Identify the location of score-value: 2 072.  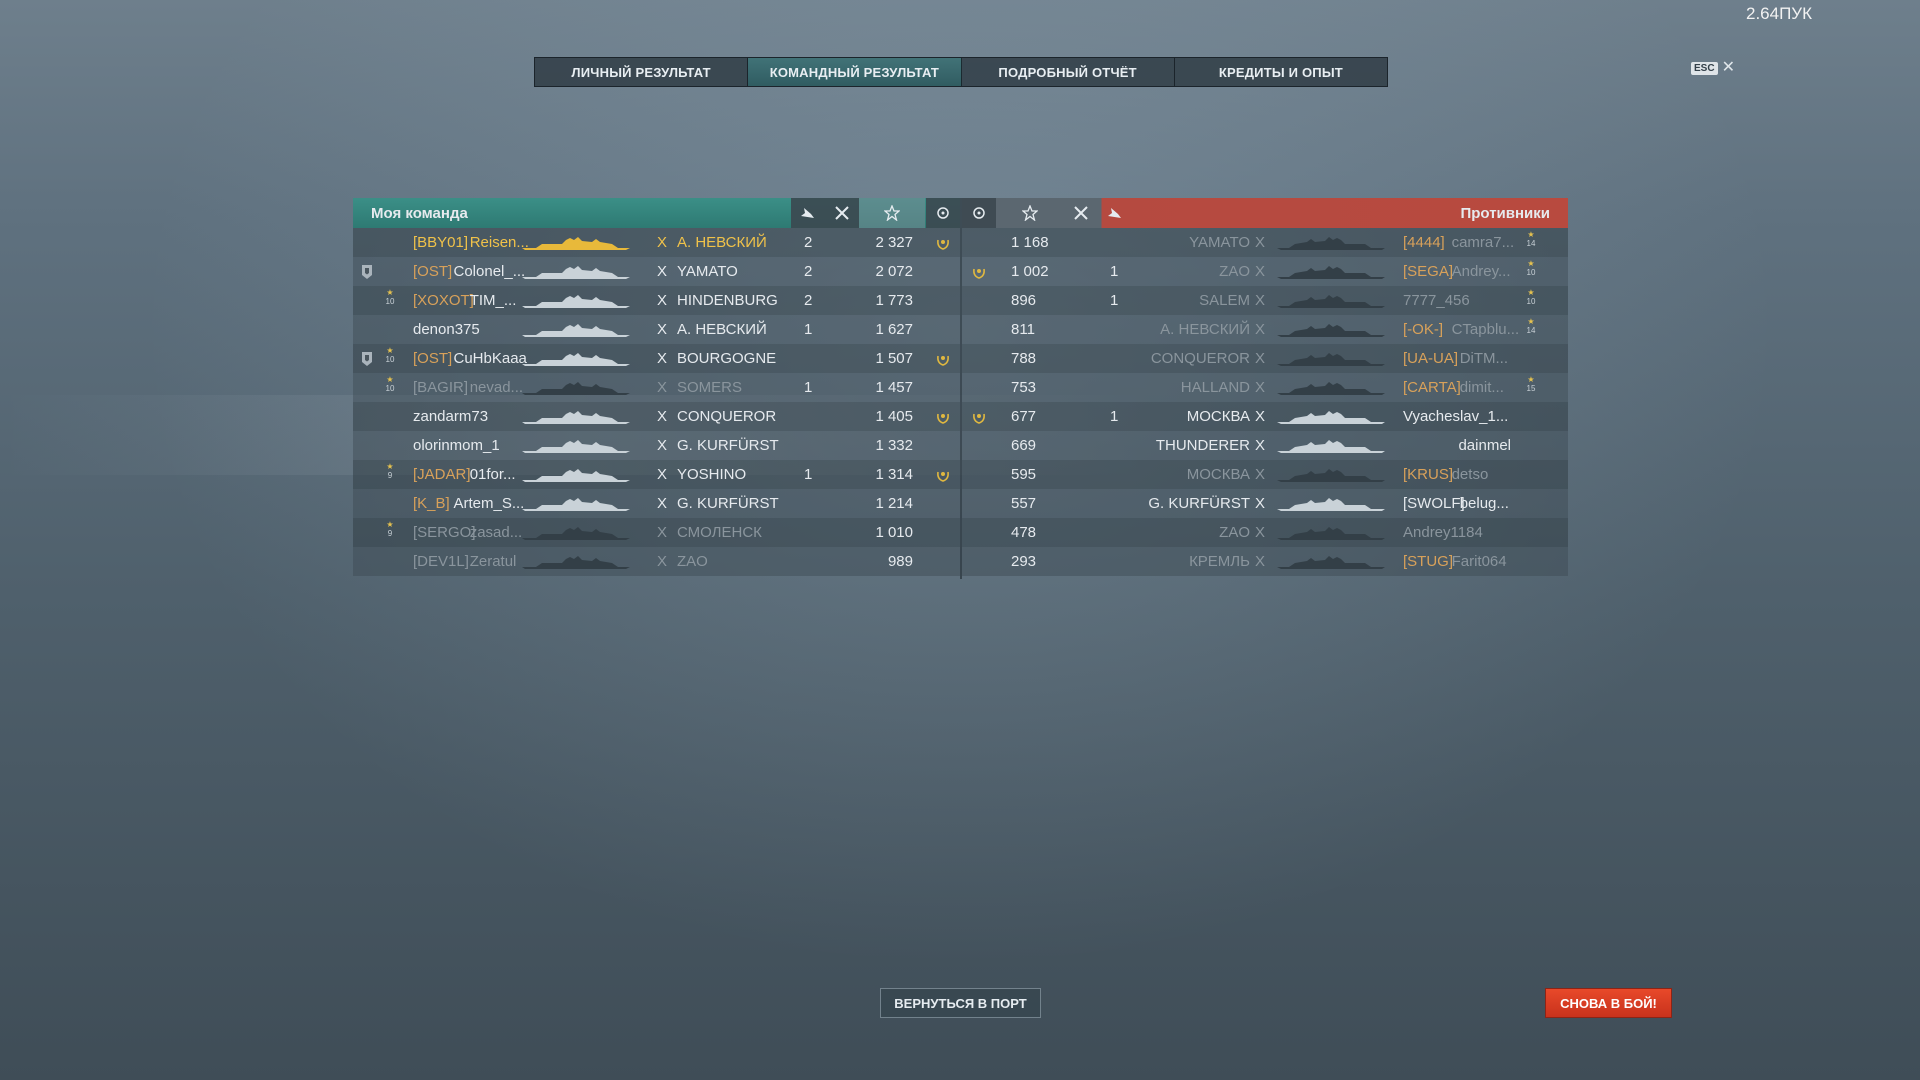
(894, 271).